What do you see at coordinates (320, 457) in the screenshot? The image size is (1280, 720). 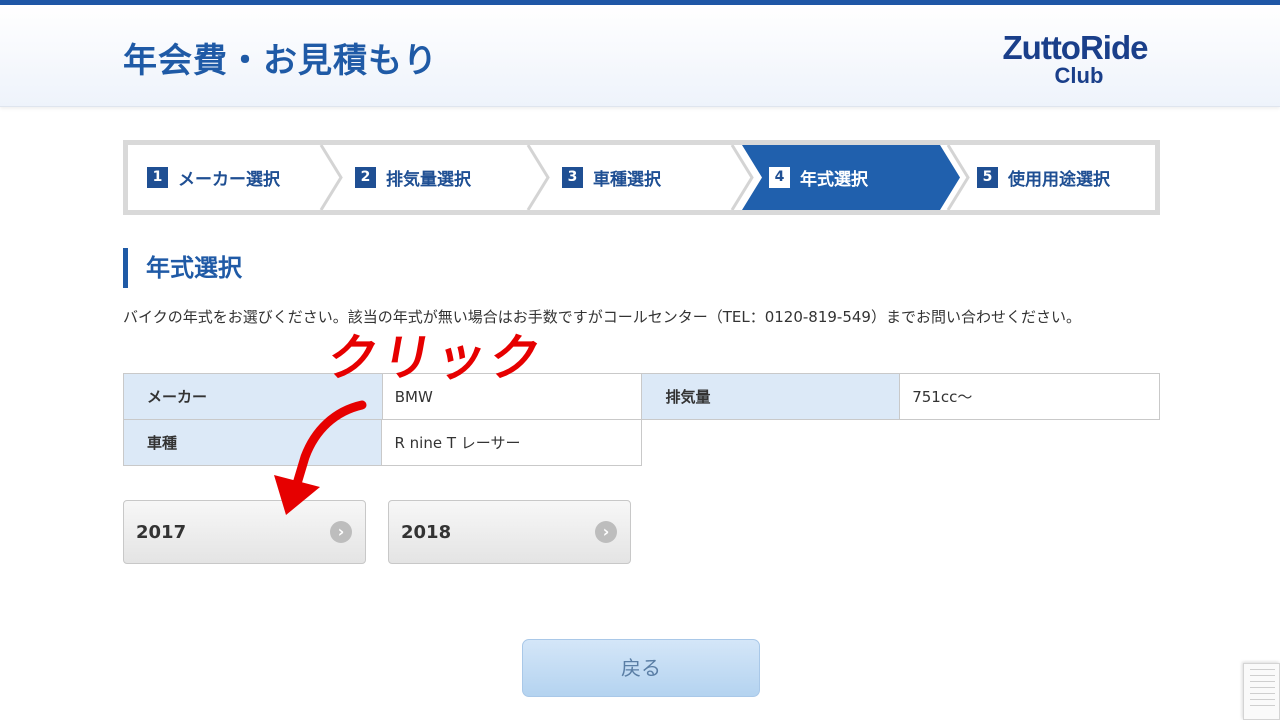 I see `red-arrow-icon` at bounding box center [320, 457].